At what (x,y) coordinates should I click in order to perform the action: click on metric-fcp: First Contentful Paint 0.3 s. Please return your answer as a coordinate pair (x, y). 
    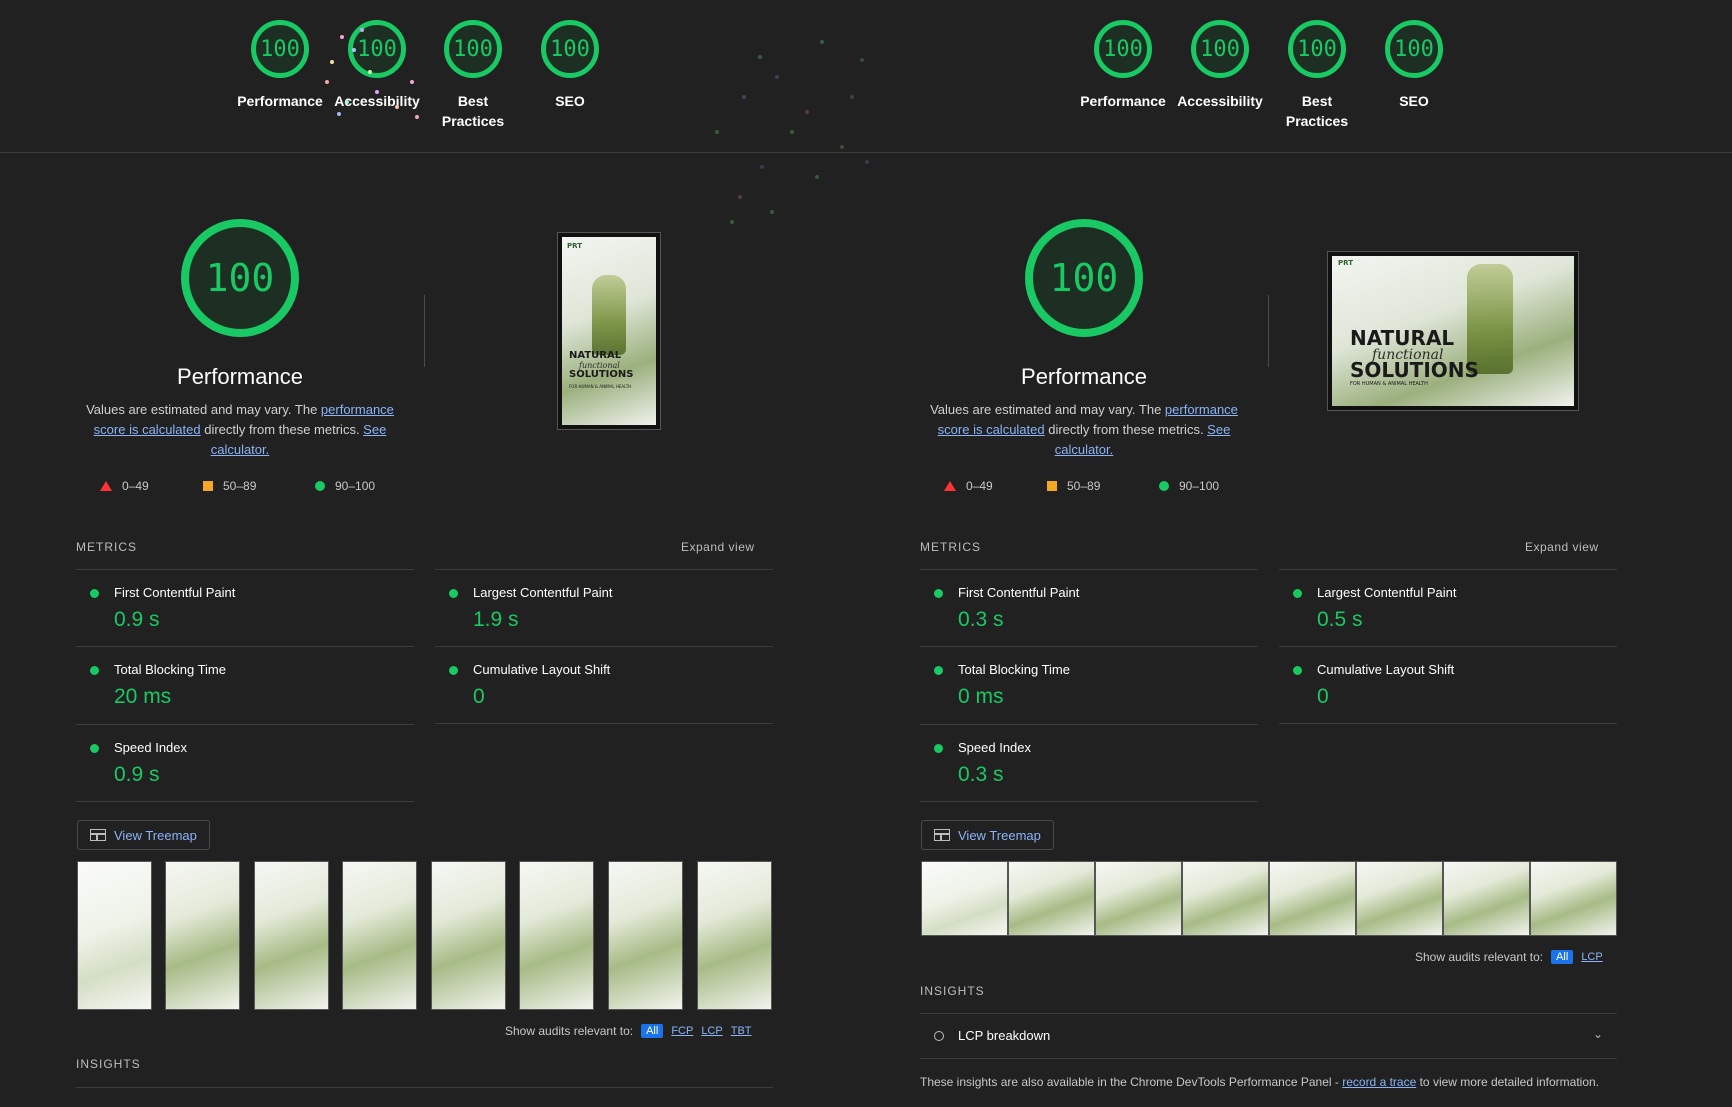
    Looking at the image, I should click on (1089, 607).